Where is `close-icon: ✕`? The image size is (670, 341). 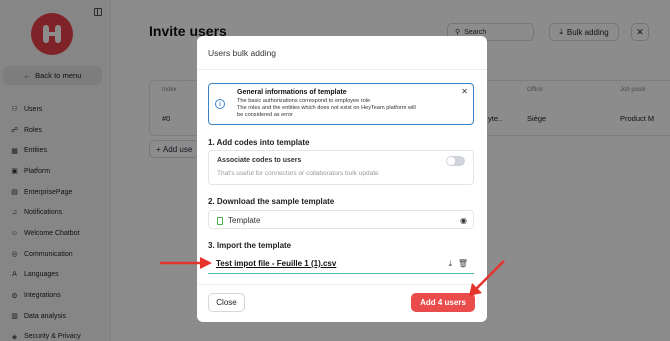
close-icon: ✕ is located at coordinates (464, 91).